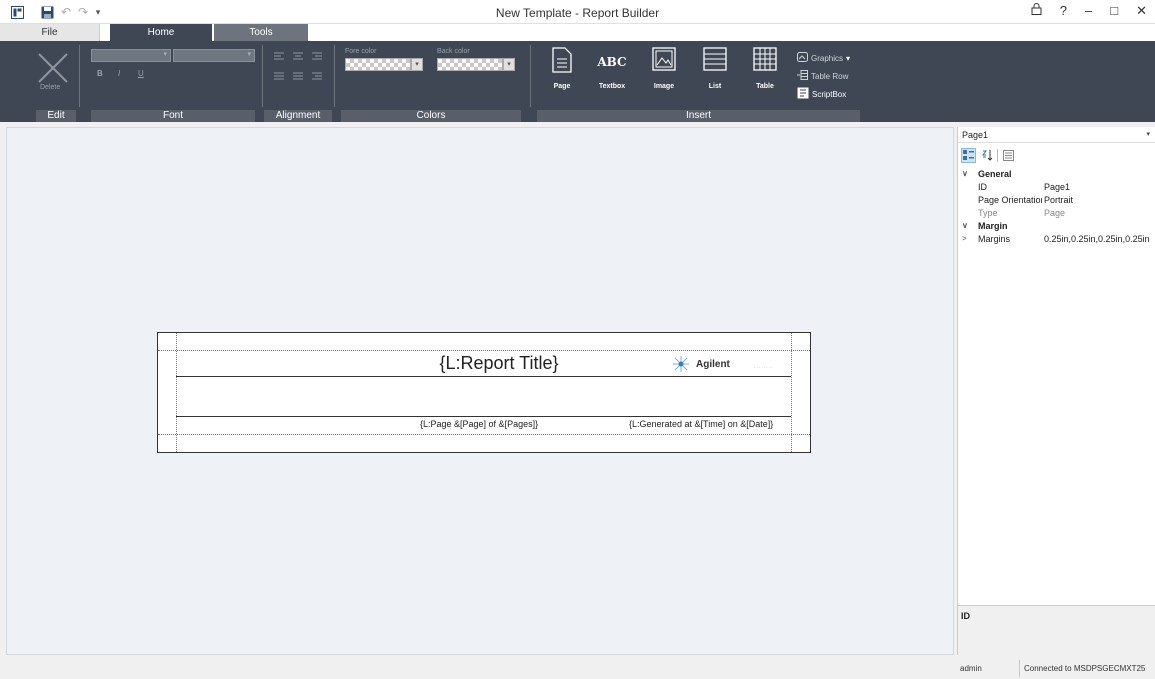 The width and height of the screenshot is (1155, 679). I want to click on graphics-label: Graphics, so click(827, 58).